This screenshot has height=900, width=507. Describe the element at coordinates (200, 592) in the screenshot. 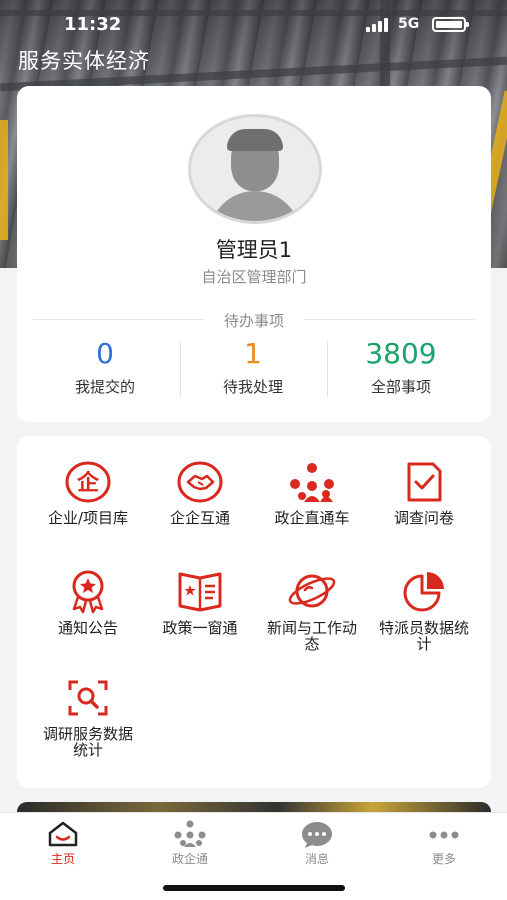

I see `policy-book-icon` at that location.